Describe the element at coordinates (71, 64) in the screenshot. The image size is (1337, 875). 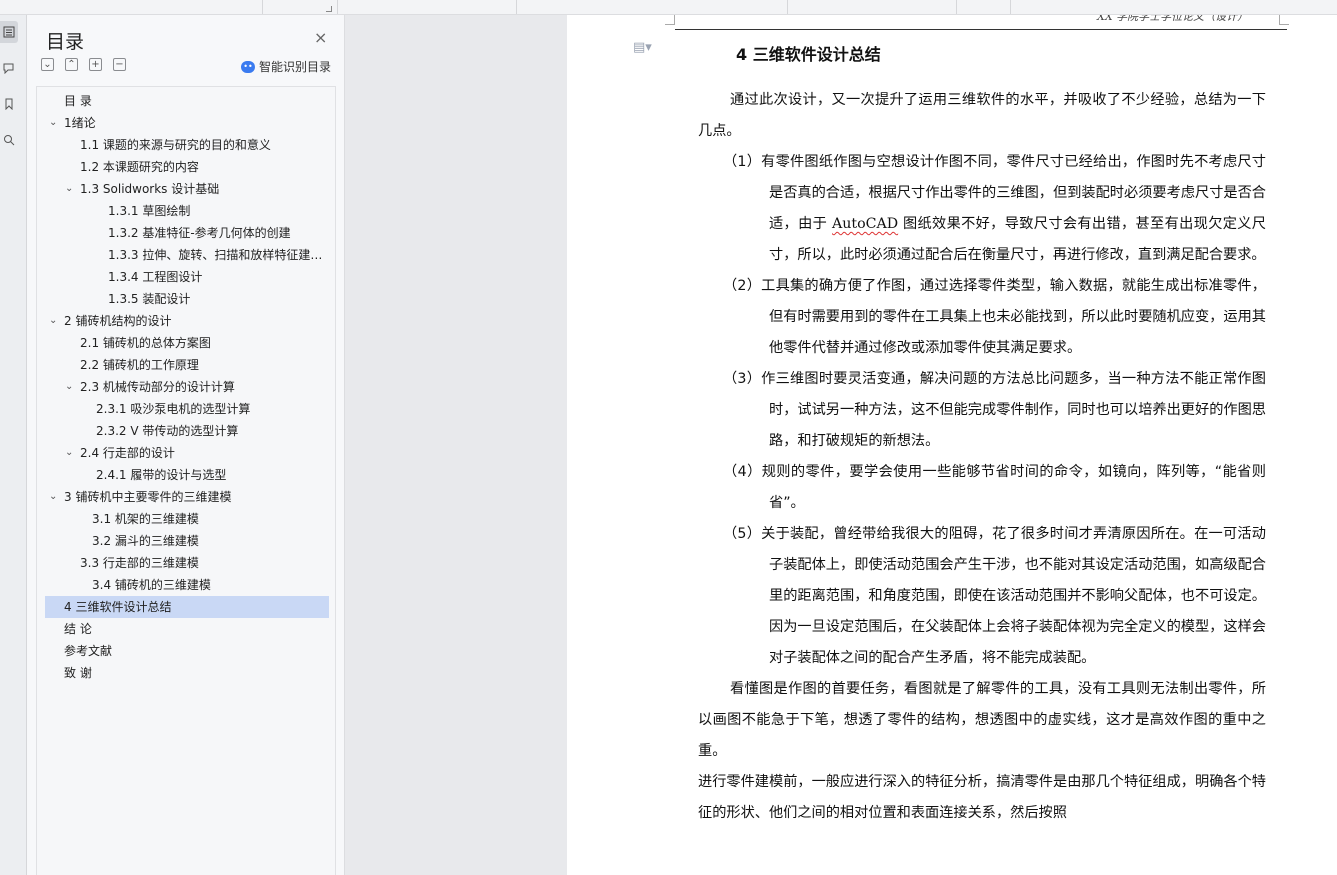
I see `collapse-all-button: ⌃` at that location.